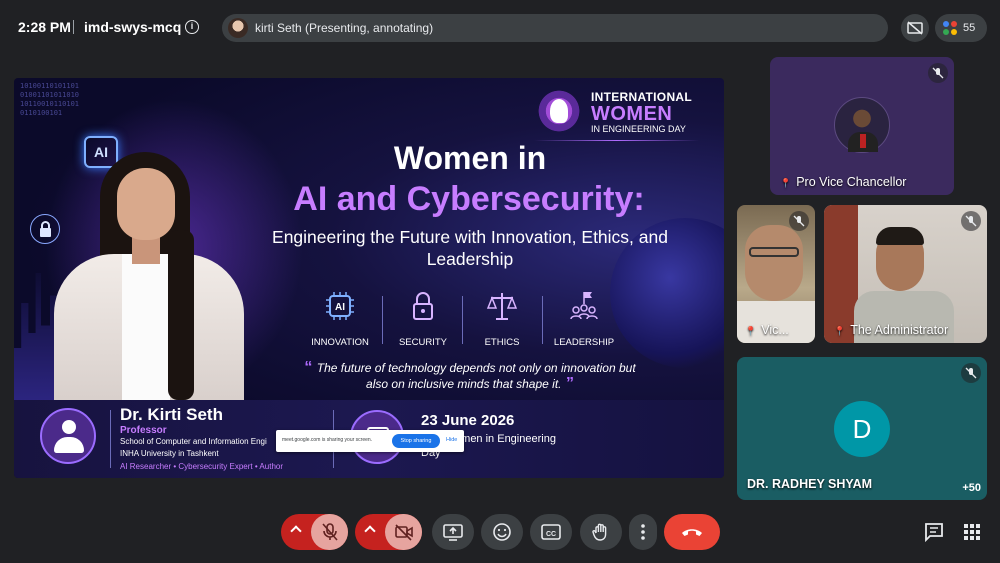 Image resolution: width=1000 pixels, height=563 pixels. What do you see at coordinates (950, 28) in the screenshot?
I see `people-icon` at bounding box center [950, 28].